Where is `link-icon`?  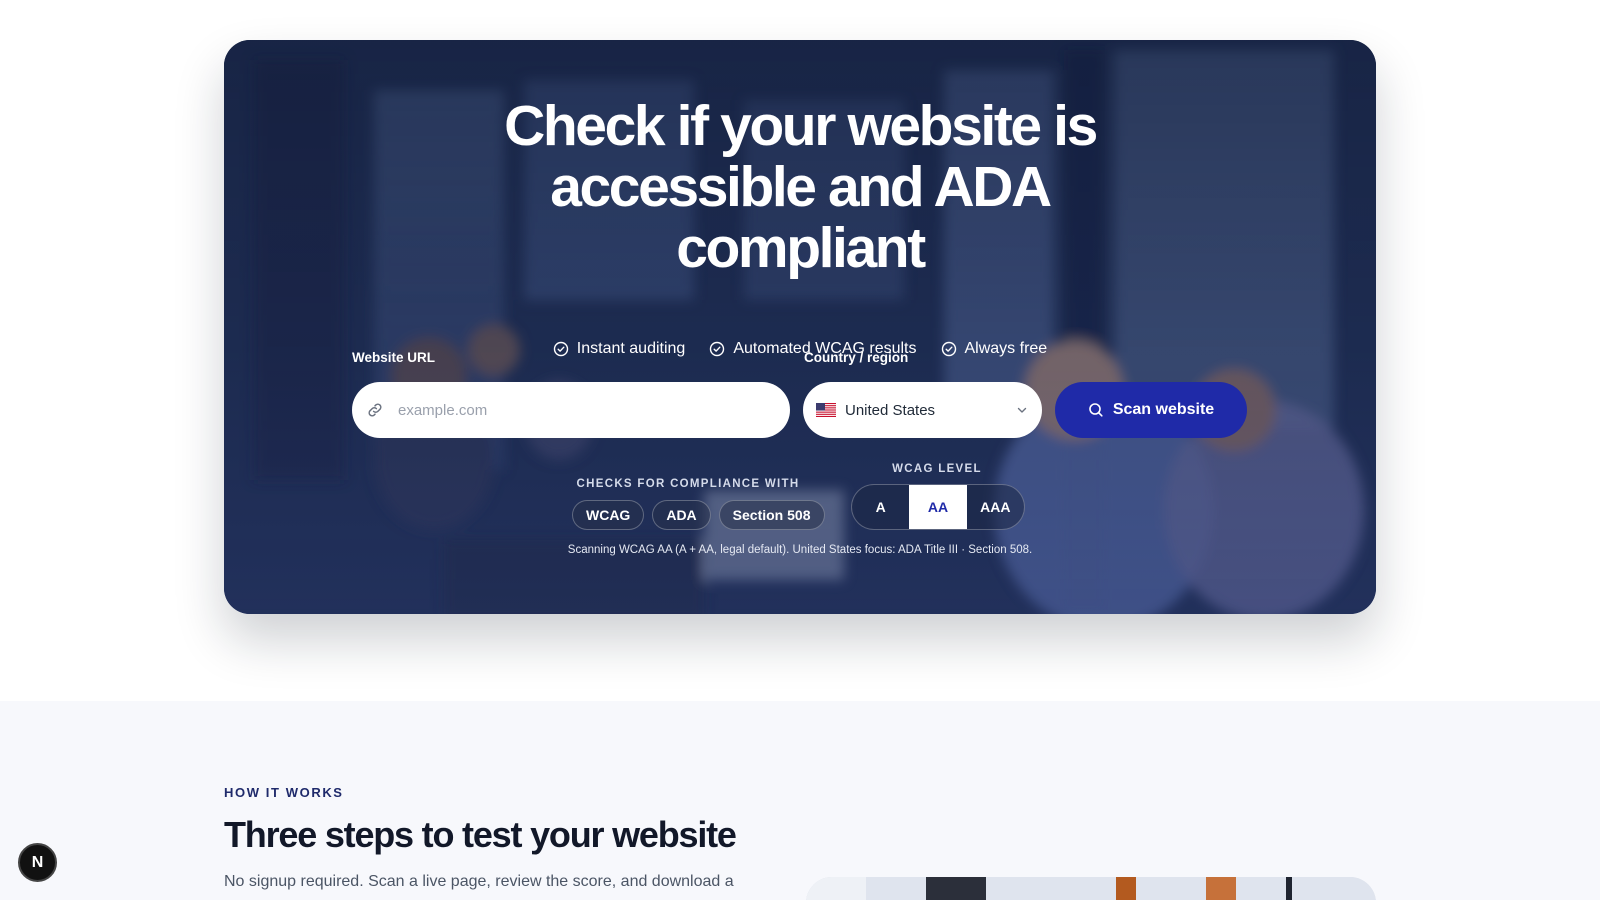
link-icon is located at coordinates (375, 410).